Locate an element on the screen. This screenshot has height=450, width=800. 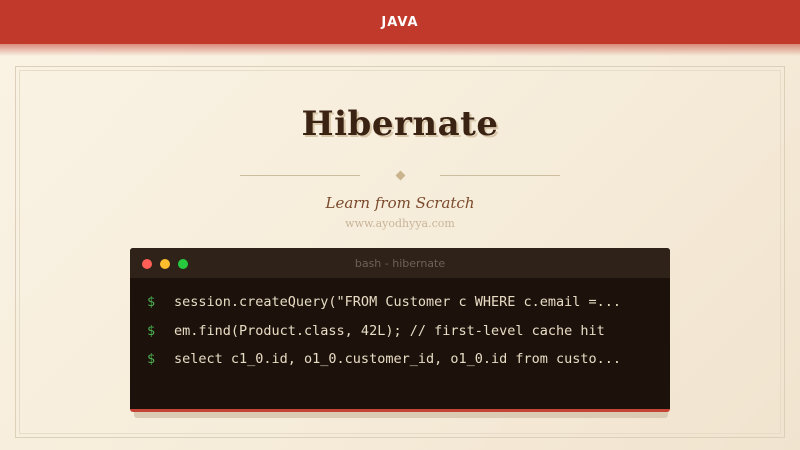
top-bar: JAVA is located at coordinates (400, 22).